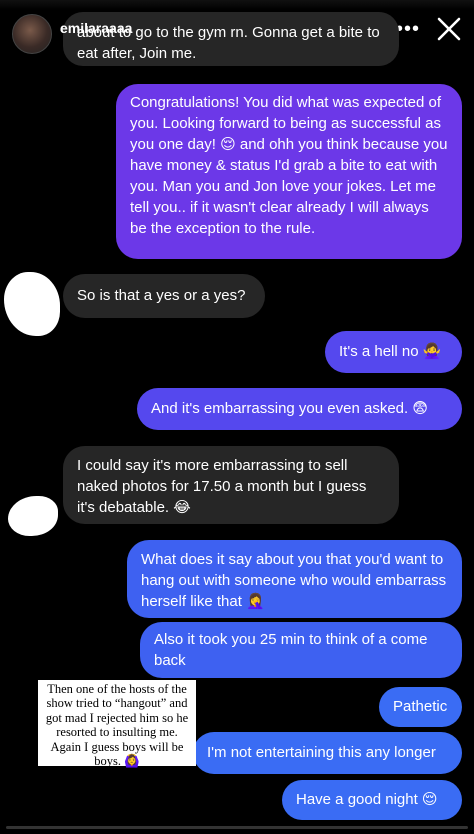 The width and height of the screenshot is (474, 834). What do you see at coordinates (289, 408) in the screenshot?
I see `message-text: And it's embarrassing you even asked. 😨` at bounding box center [289, 408].